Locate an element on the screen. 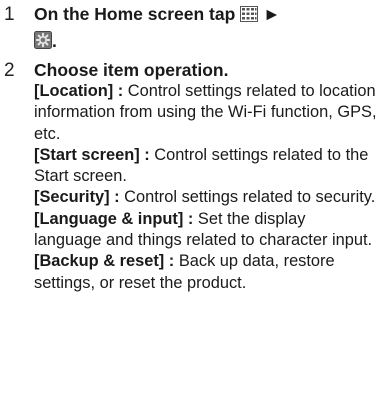 The image size is (379, 394). option-description: Control settings related to security. is located at coordinates (247, 197).